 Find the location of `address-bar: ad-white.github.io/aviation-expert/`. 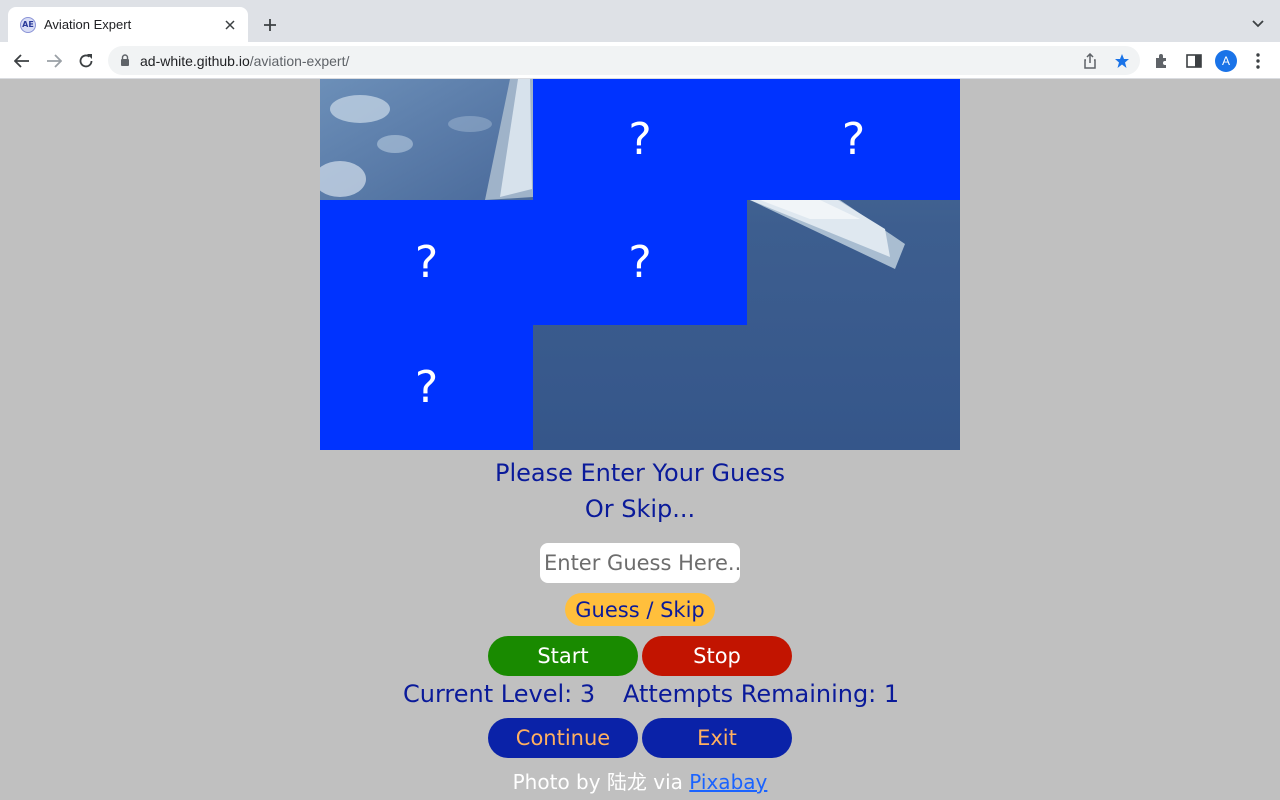

address-bar: ad-white.github.io/aviation-expert/ is located at coordinates (624, 60).